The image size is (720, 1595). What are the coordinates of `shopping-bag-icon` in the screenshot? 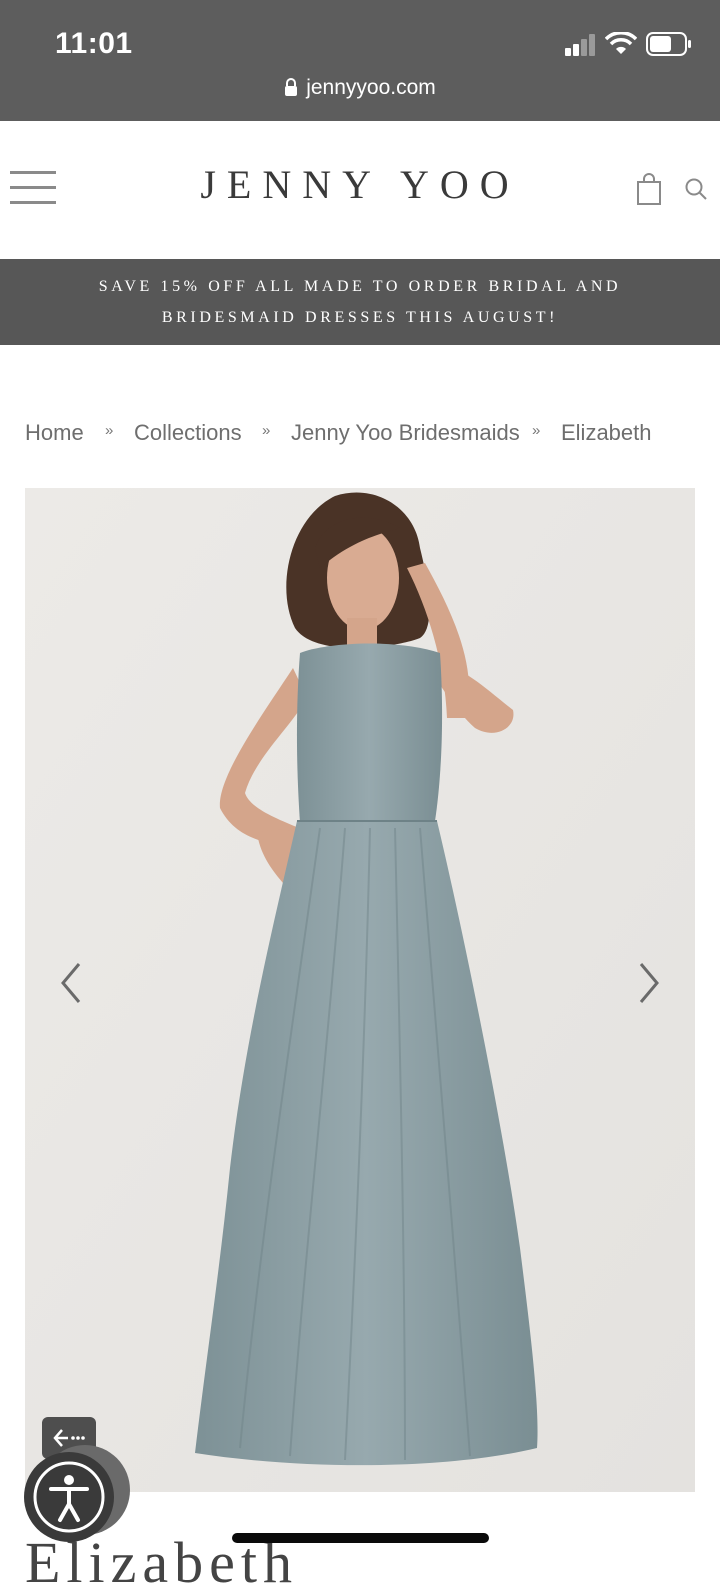 It's located at (649, 189).